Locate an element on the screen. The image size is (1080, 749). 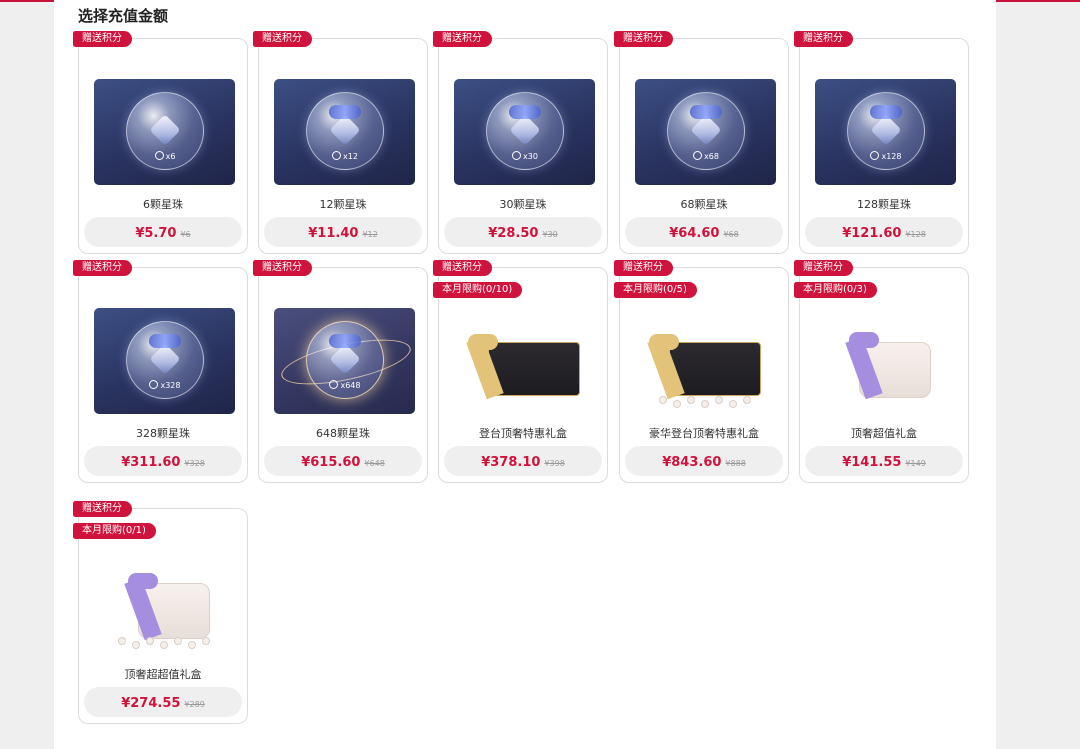
product-name: 顶奢超超值礼盒 is located at coordinates (163, 674).